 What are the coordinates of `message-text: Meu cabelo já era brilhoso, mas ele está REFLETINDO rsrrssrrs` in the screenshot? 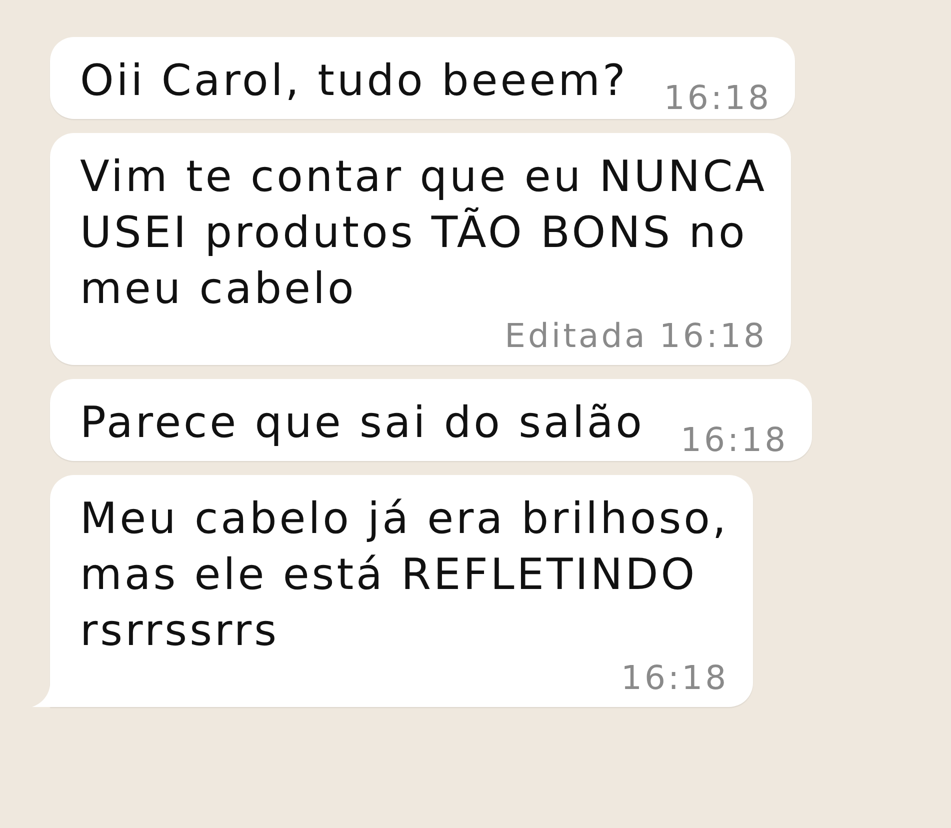 It's located at (404, 575).